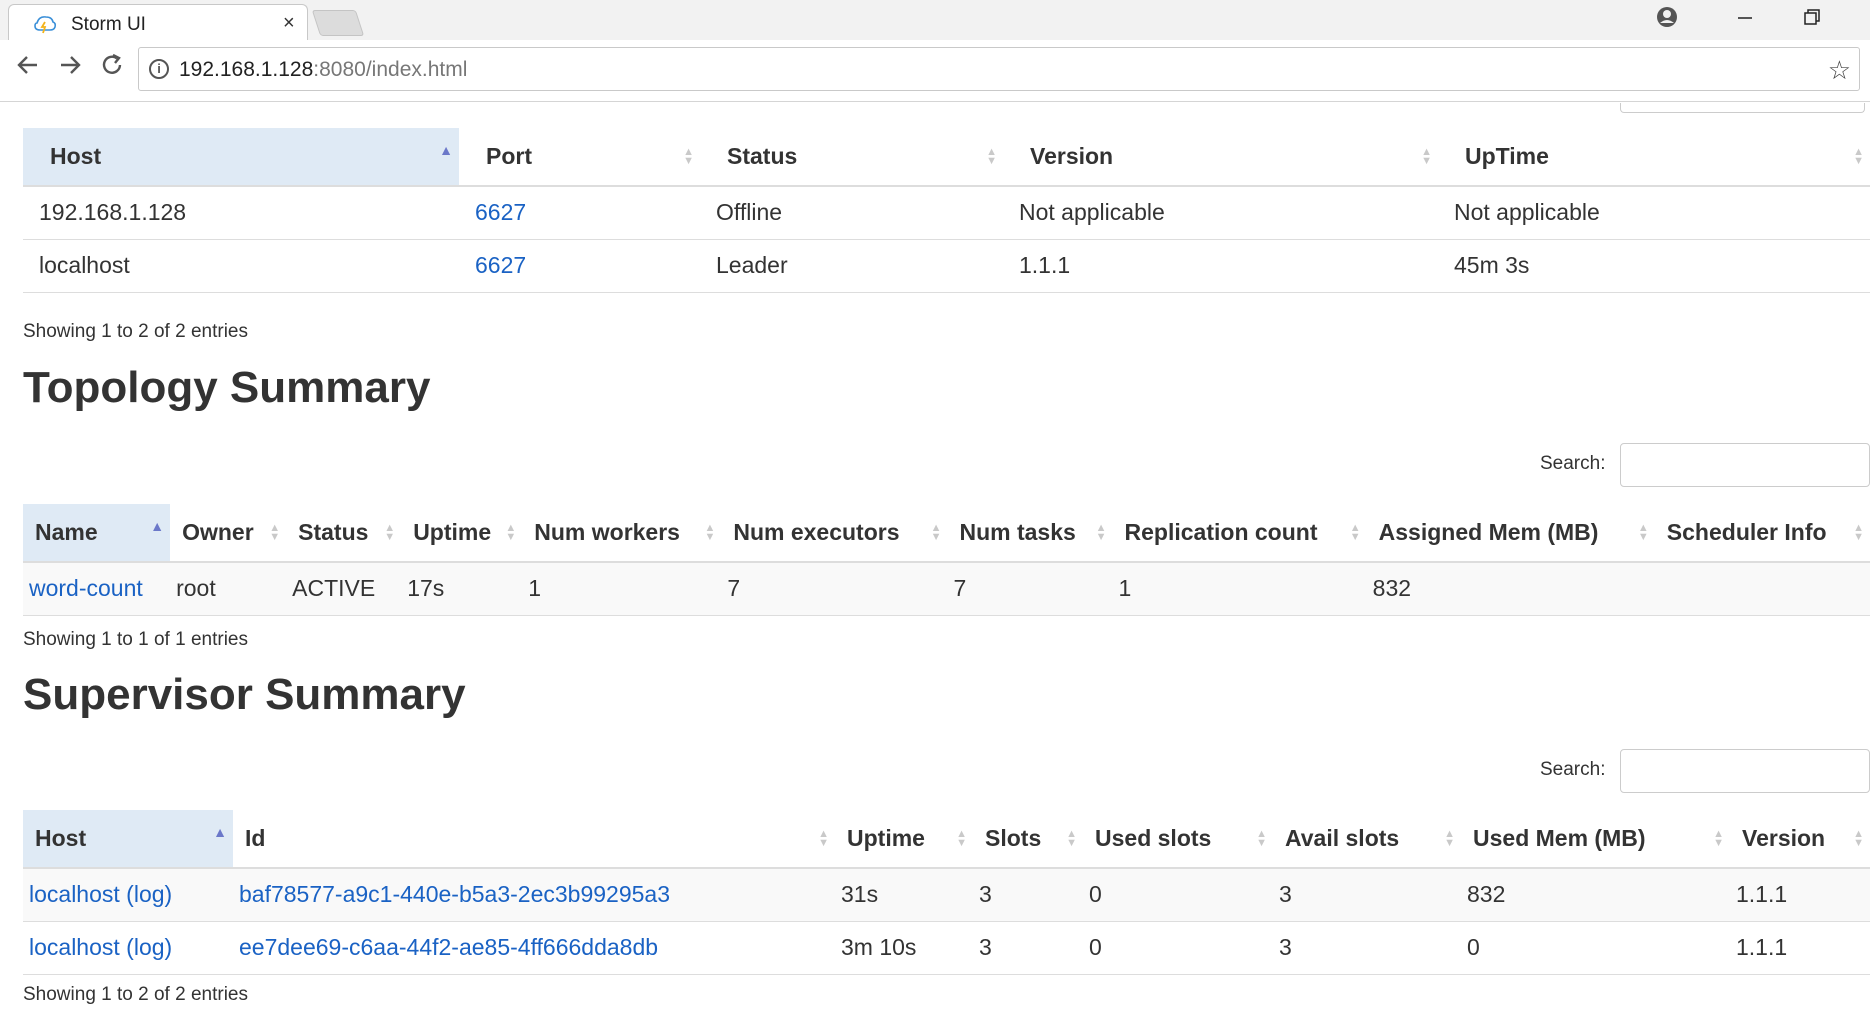 The height and width of the screenshot is (1016, 1870). Describe the element at coordinates (904, 948) in the screenshot. I see `uptime-cell: 3m 10s` at that location.